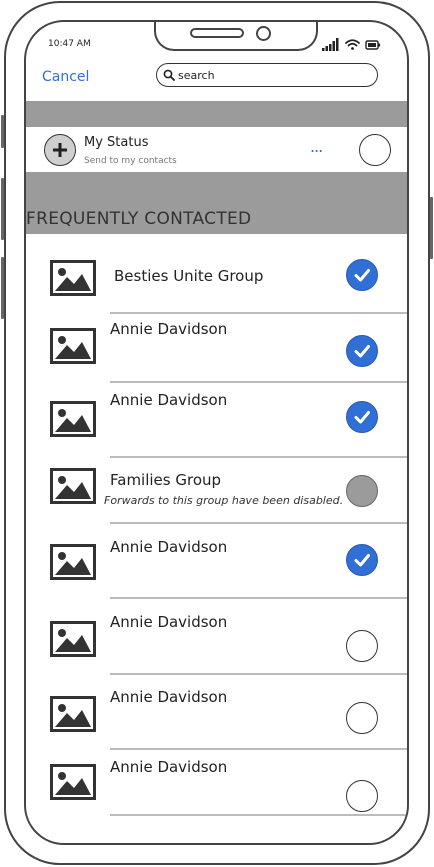 This screenshot has height=867, width=434. Describe the element at coordinates (431, 228) in the screenshot. I see `power-button` at that location.